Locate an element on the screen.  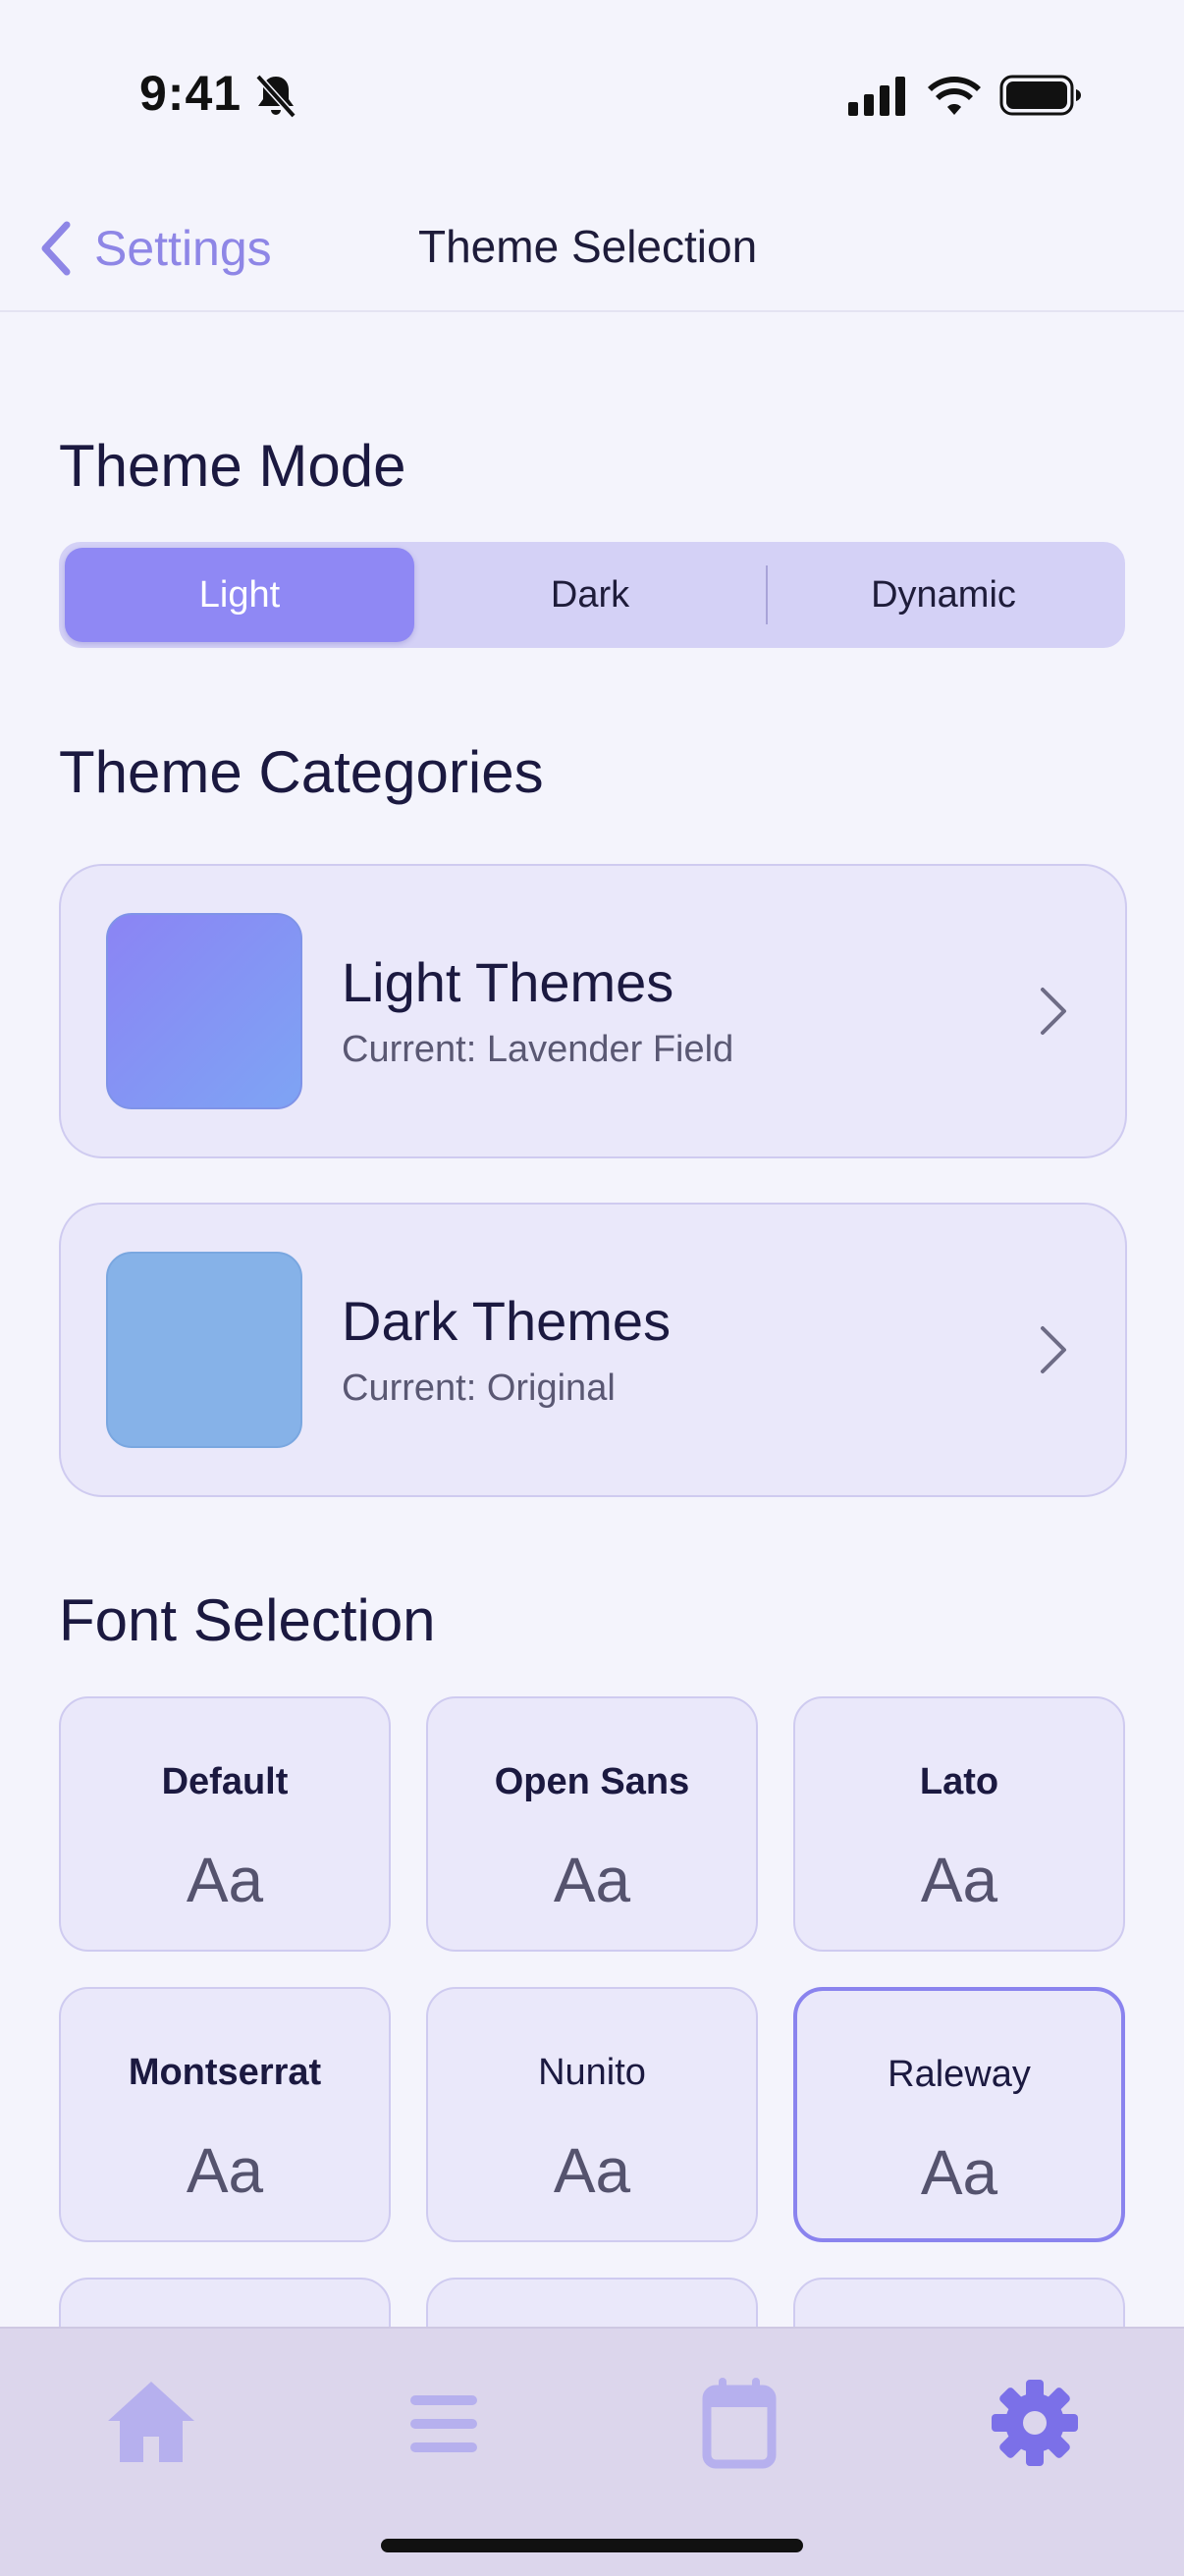
font-tile-raleway-selected: Raleway Aa is located at coordinates (959, 2114).